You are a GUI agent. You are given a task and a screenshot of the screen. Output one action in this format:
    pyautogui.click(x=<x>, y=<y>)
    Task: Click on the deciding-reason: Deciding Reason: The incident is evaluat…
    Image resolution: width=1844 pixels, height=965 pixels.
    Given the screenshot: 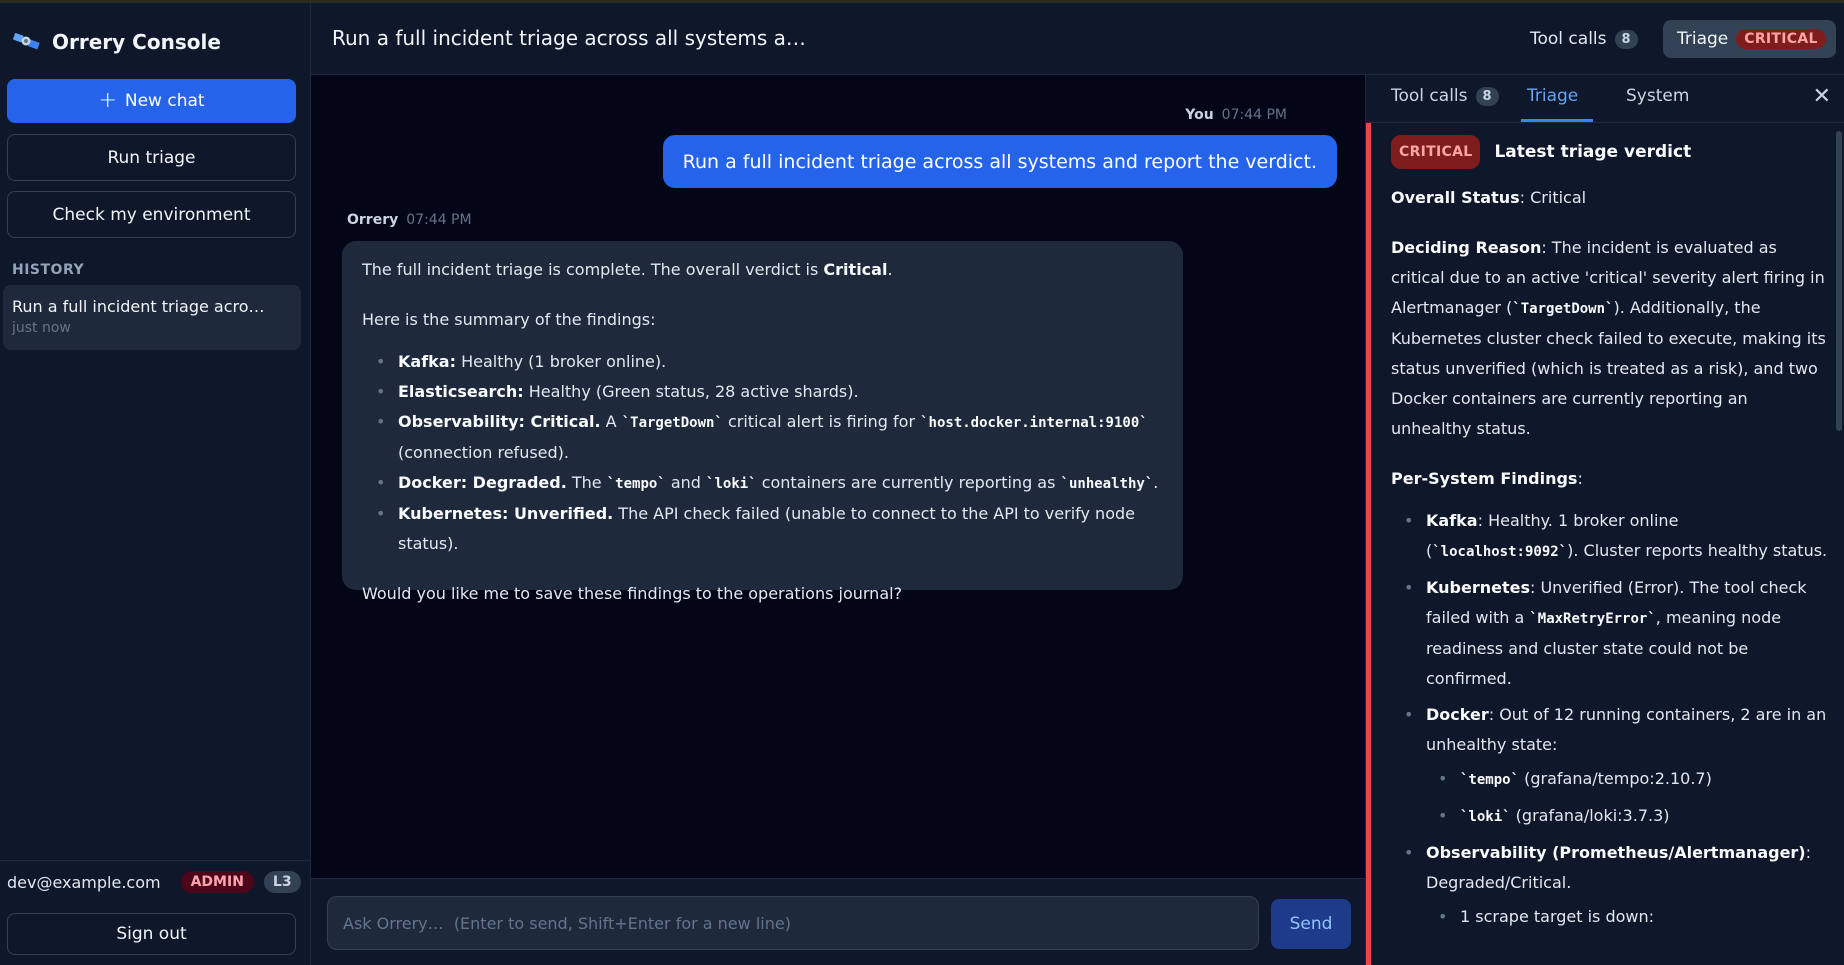 What is the action you would take?
    pyautogui.click(x=1611, y=338)
    